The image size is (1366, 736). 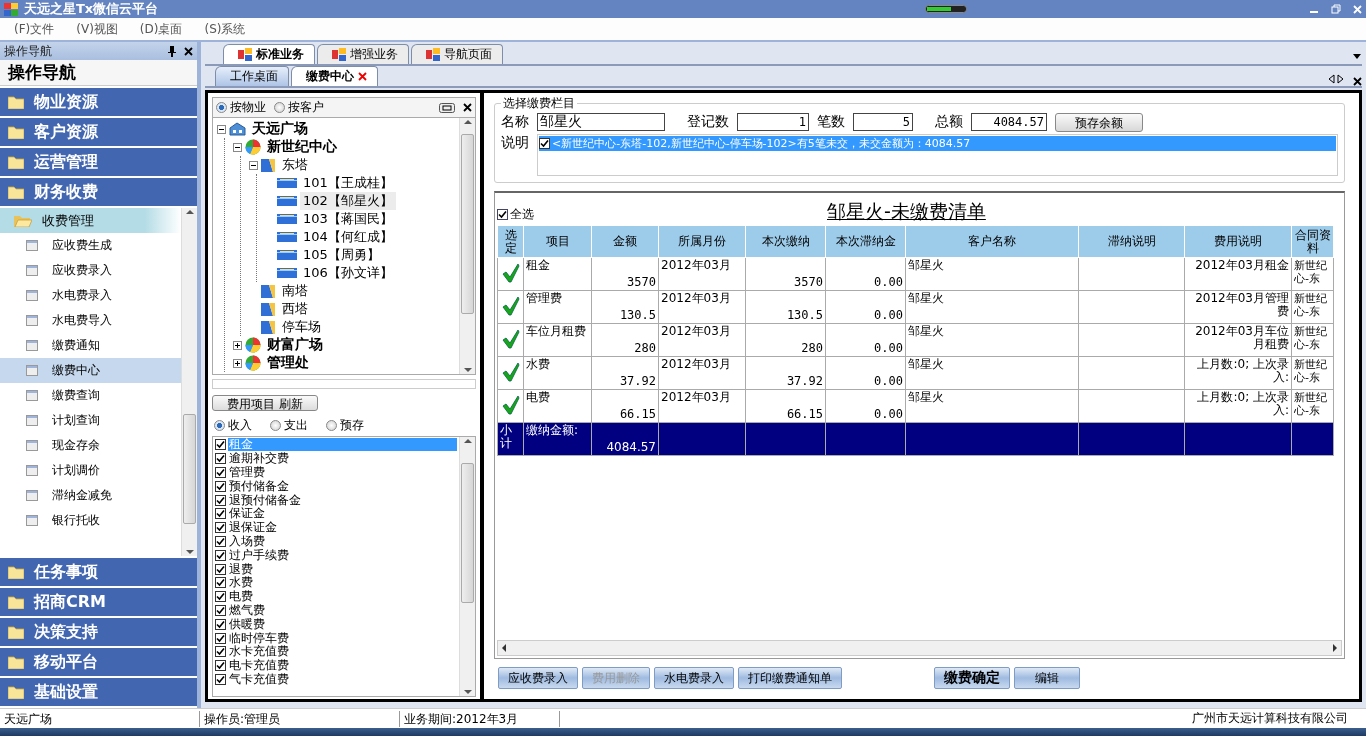 What do you see at coordinates (302, 147) in the screenshot?
I see `tree-node: 新世纪中心` at bounding box center [302, 147].